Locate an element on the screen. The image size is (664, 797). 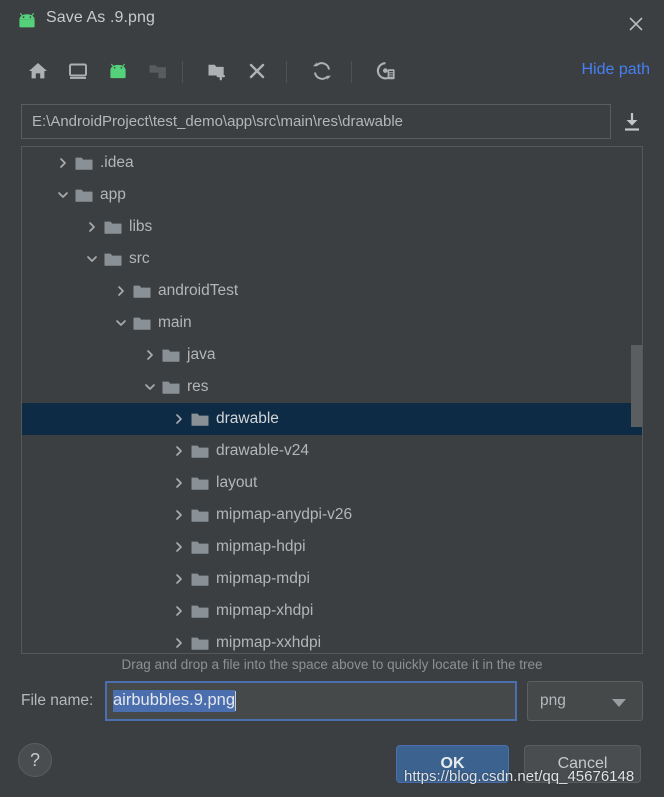
text-caret is located at coordinates (236, 701).